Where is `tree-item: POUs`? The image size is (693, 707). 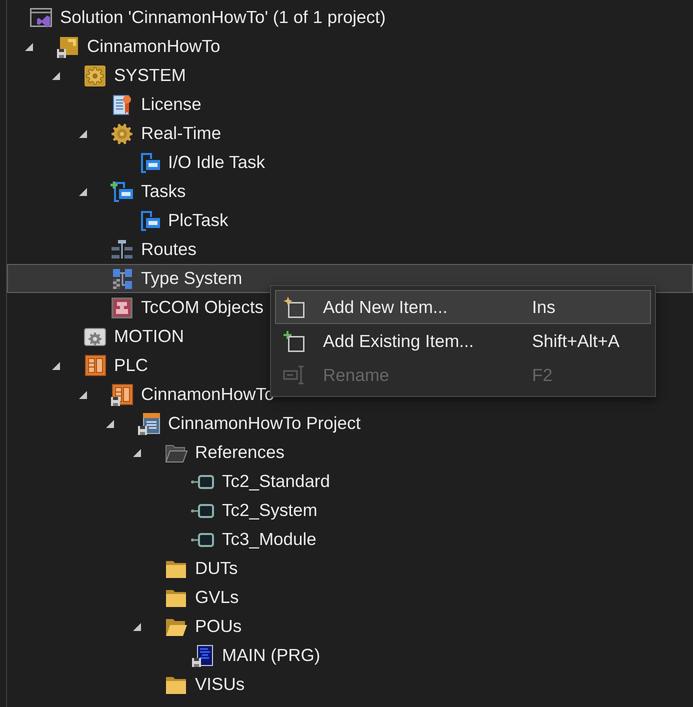 tree-item: POUs is located at coordinates (187, 626).